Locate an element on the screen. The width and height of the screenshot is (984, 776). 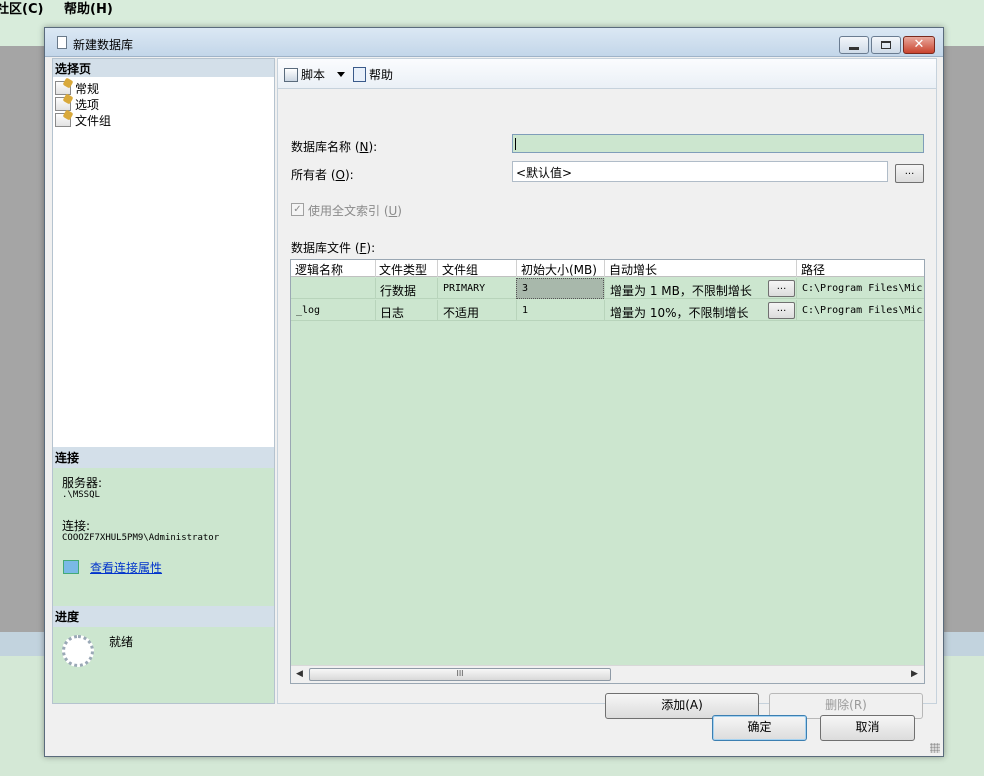
cell-autogrowth: 增量为 10%，不限制增长 is located at coordinates (679, 312).